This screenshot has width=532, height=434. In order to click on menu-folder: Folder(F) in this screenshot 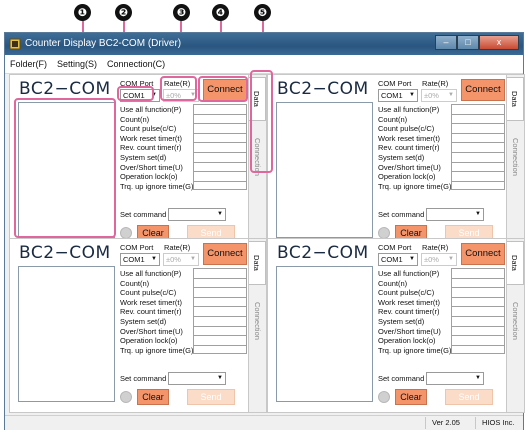, I will do `click(28, 64)`.